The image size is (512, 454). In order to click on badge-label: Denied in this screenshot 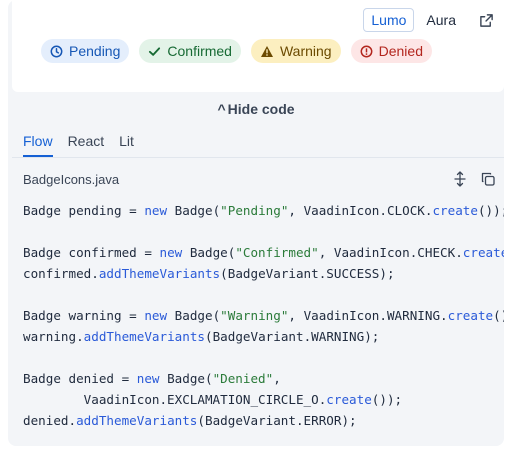, I will do `click(400, 51)`.